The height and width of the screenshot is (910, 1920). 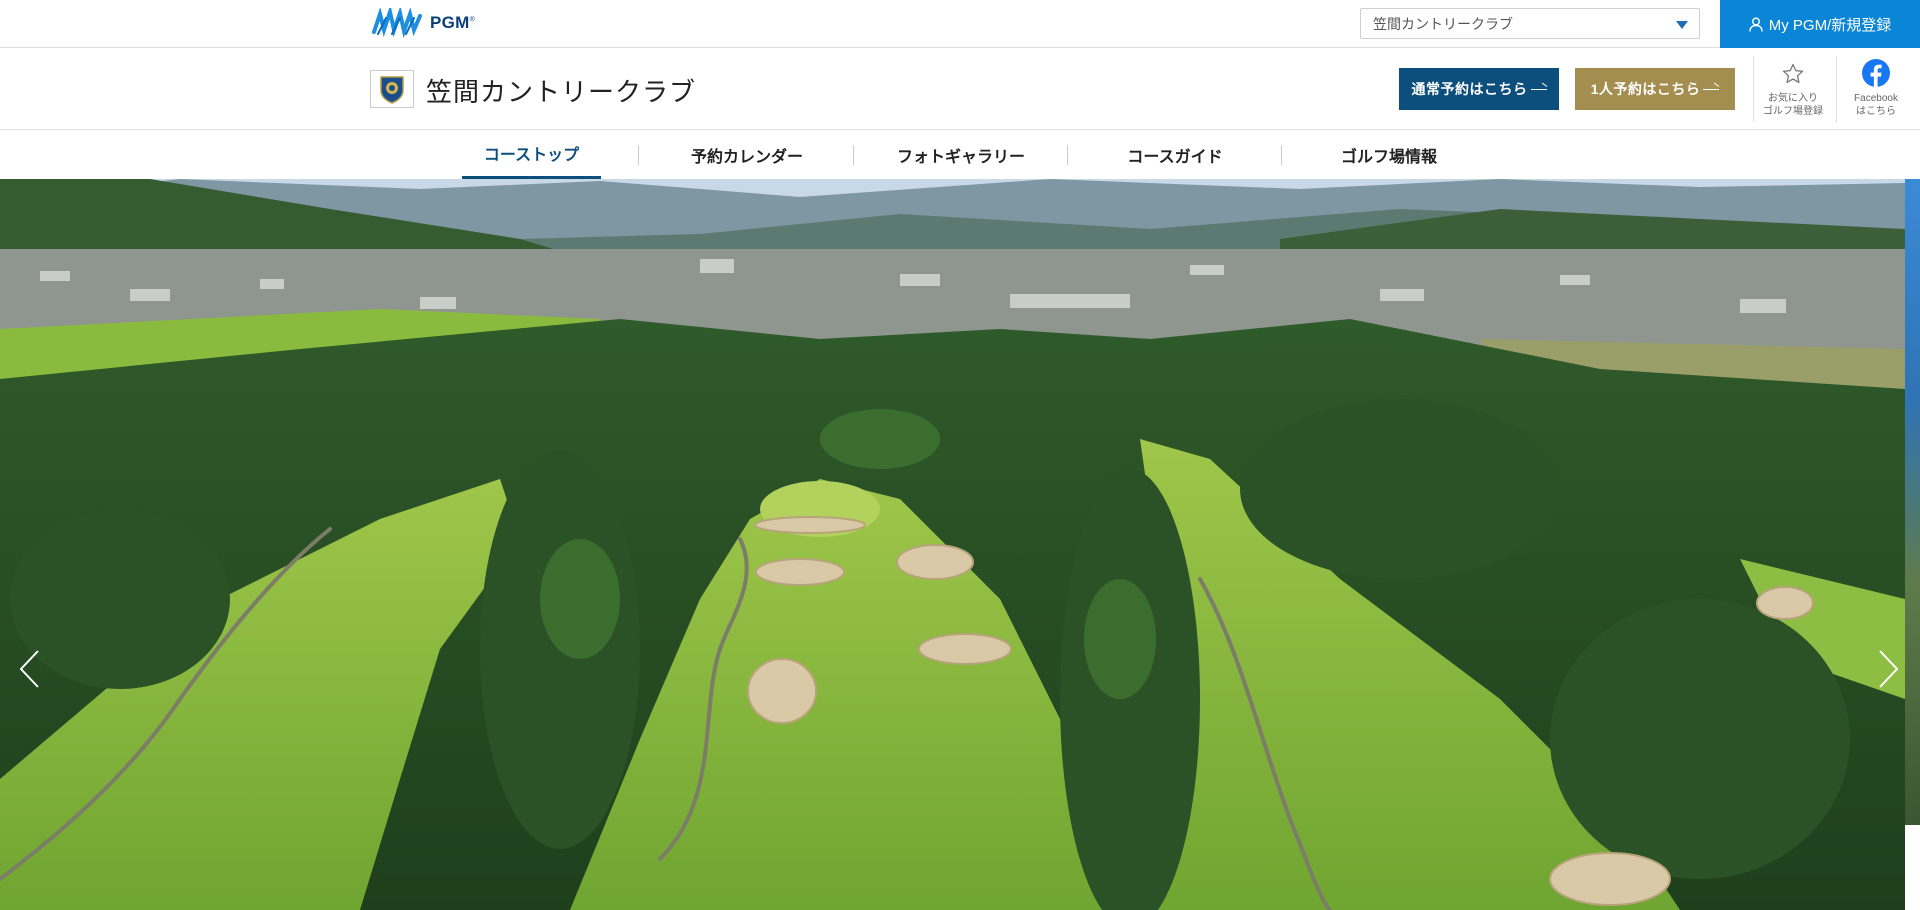 I want to click on facebook-label-line1: Facebook, so click(x=1876, y=98).